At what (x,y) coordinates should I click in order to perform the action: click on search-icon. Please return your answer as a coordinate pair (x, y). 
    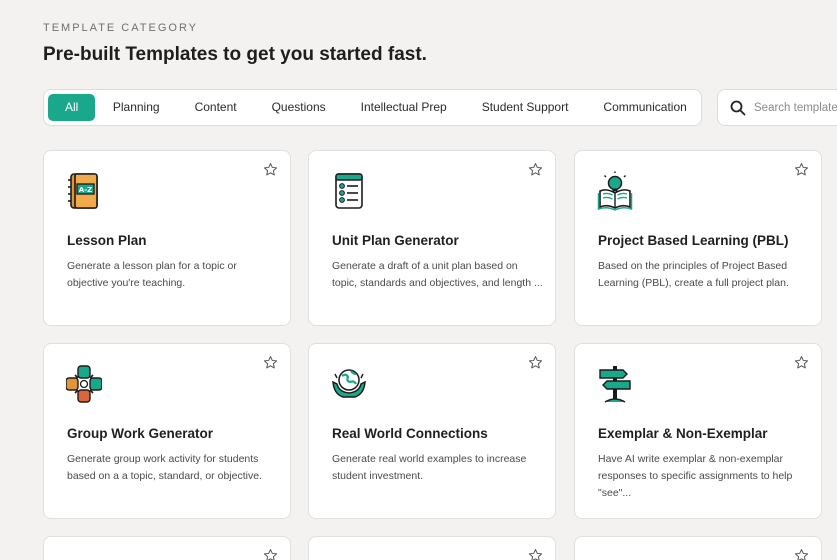
    Looking at the image, I should click on (738, 107).